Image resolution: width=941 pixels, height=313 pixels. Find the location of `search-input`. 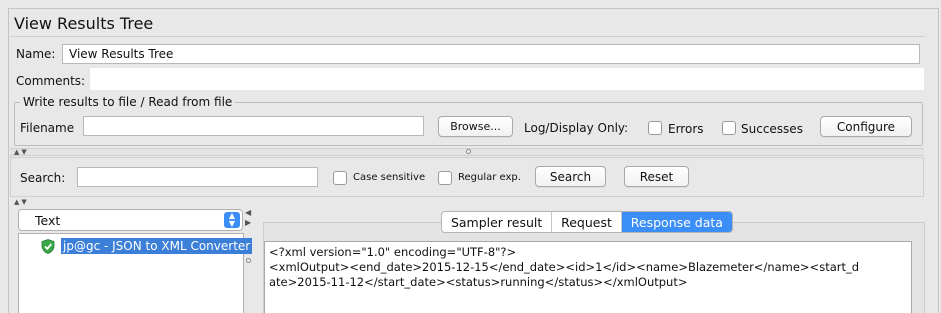

search-input is located at coordinates (197, 177).